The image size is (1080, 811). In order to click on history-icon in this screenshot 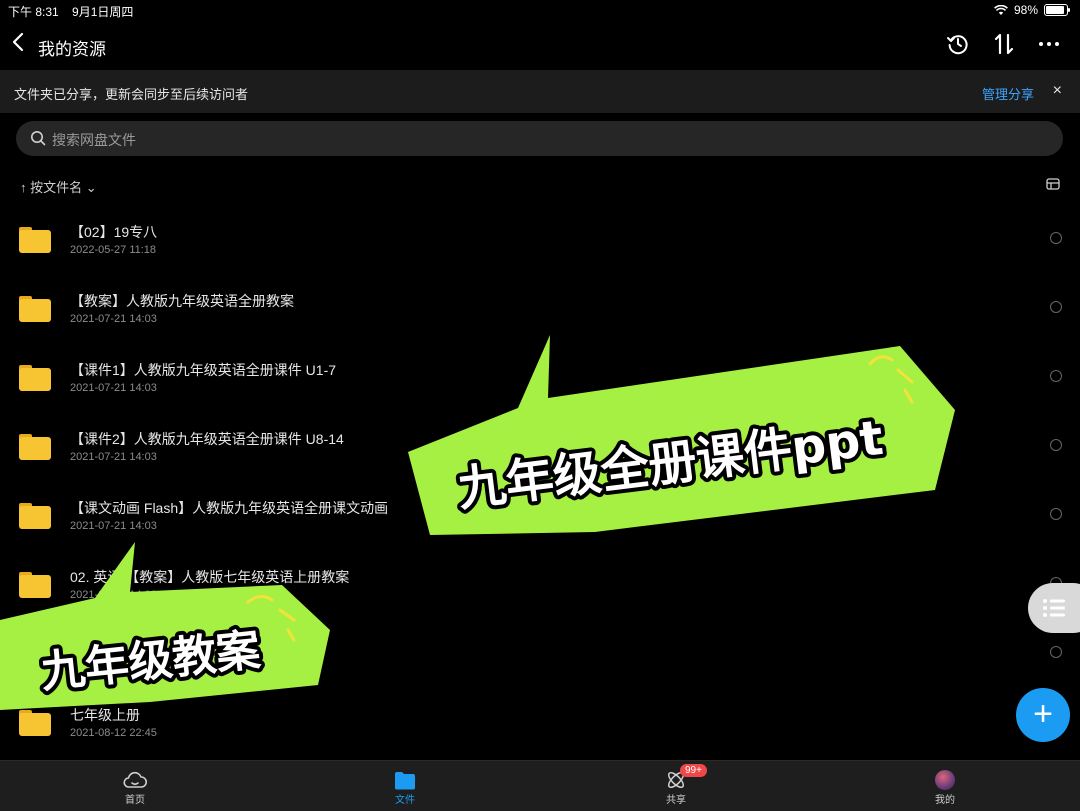, I will do `click(958, 44)`.